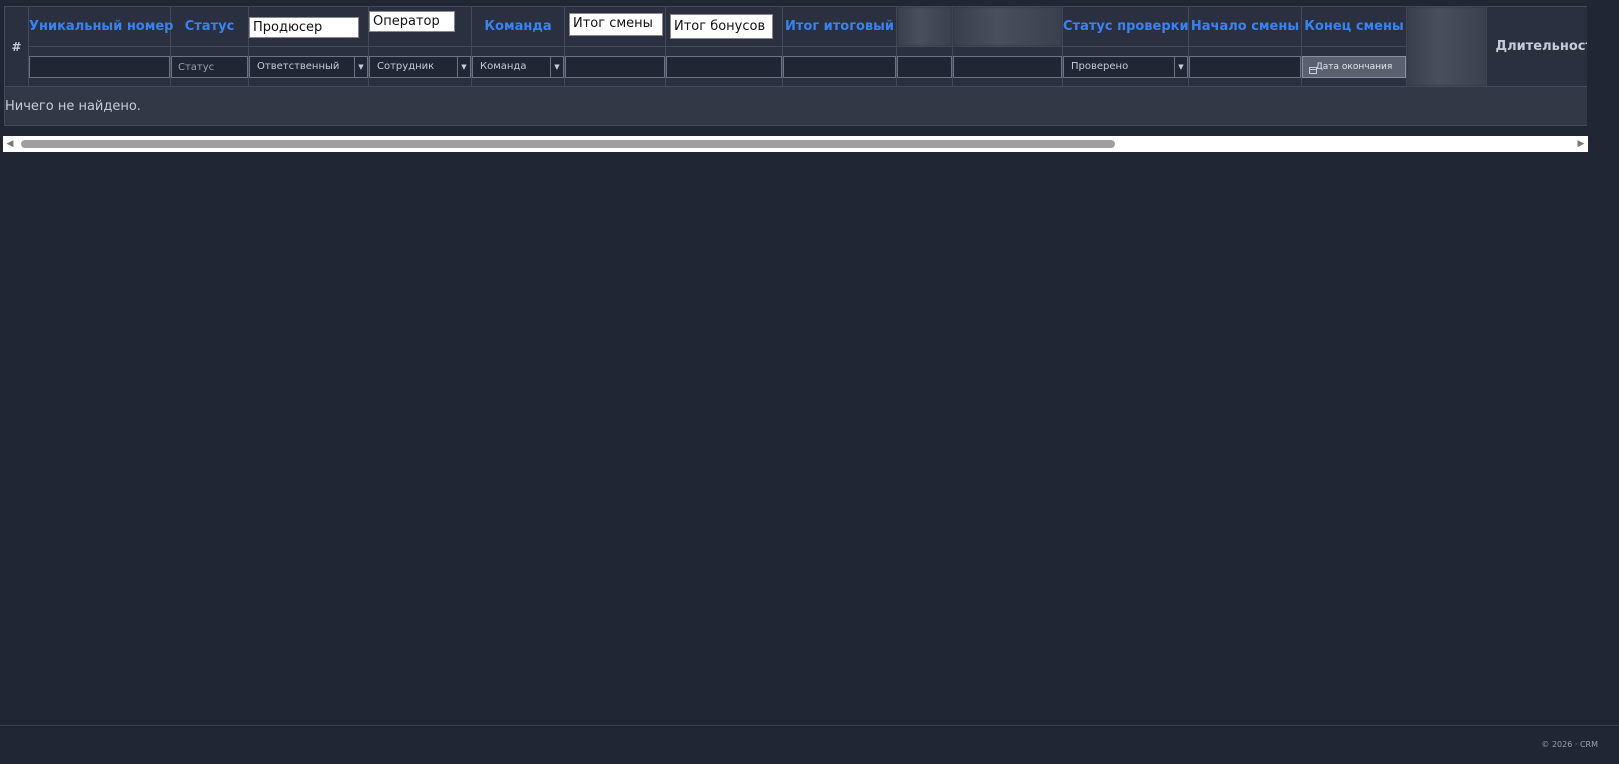 This screenshot has width=1619, height=764. What do you see at coordinates (568, 144) in the screenshot?
I see `scrollbar-thumb` at bounding box center [568, 144].